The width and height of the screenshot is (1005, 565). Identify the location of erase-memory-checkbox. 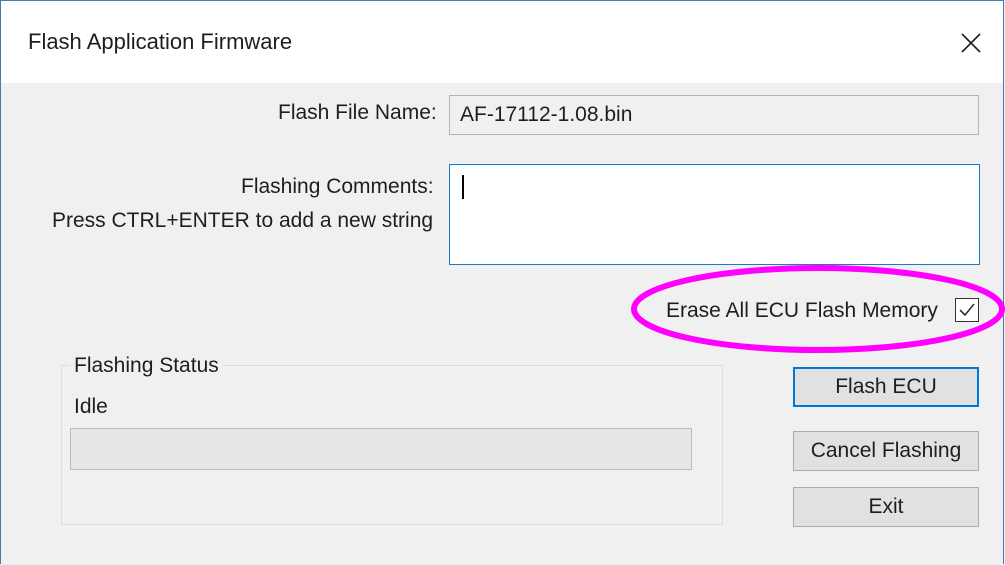
(967, 310).